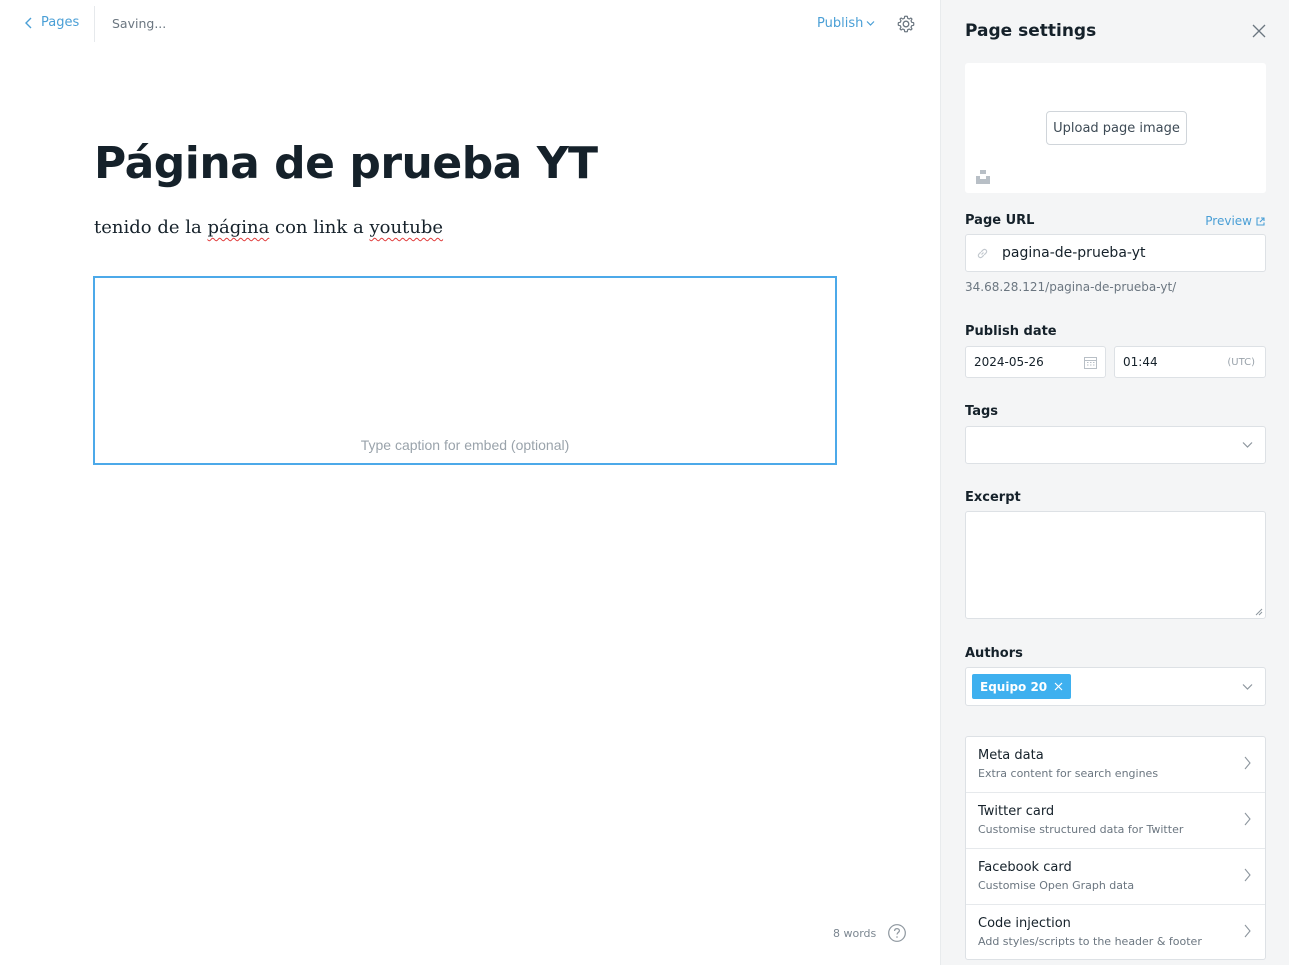 This screenshot has width=1289, height=965. I want to click on misspelled-word: youtube, so click(406, 227).